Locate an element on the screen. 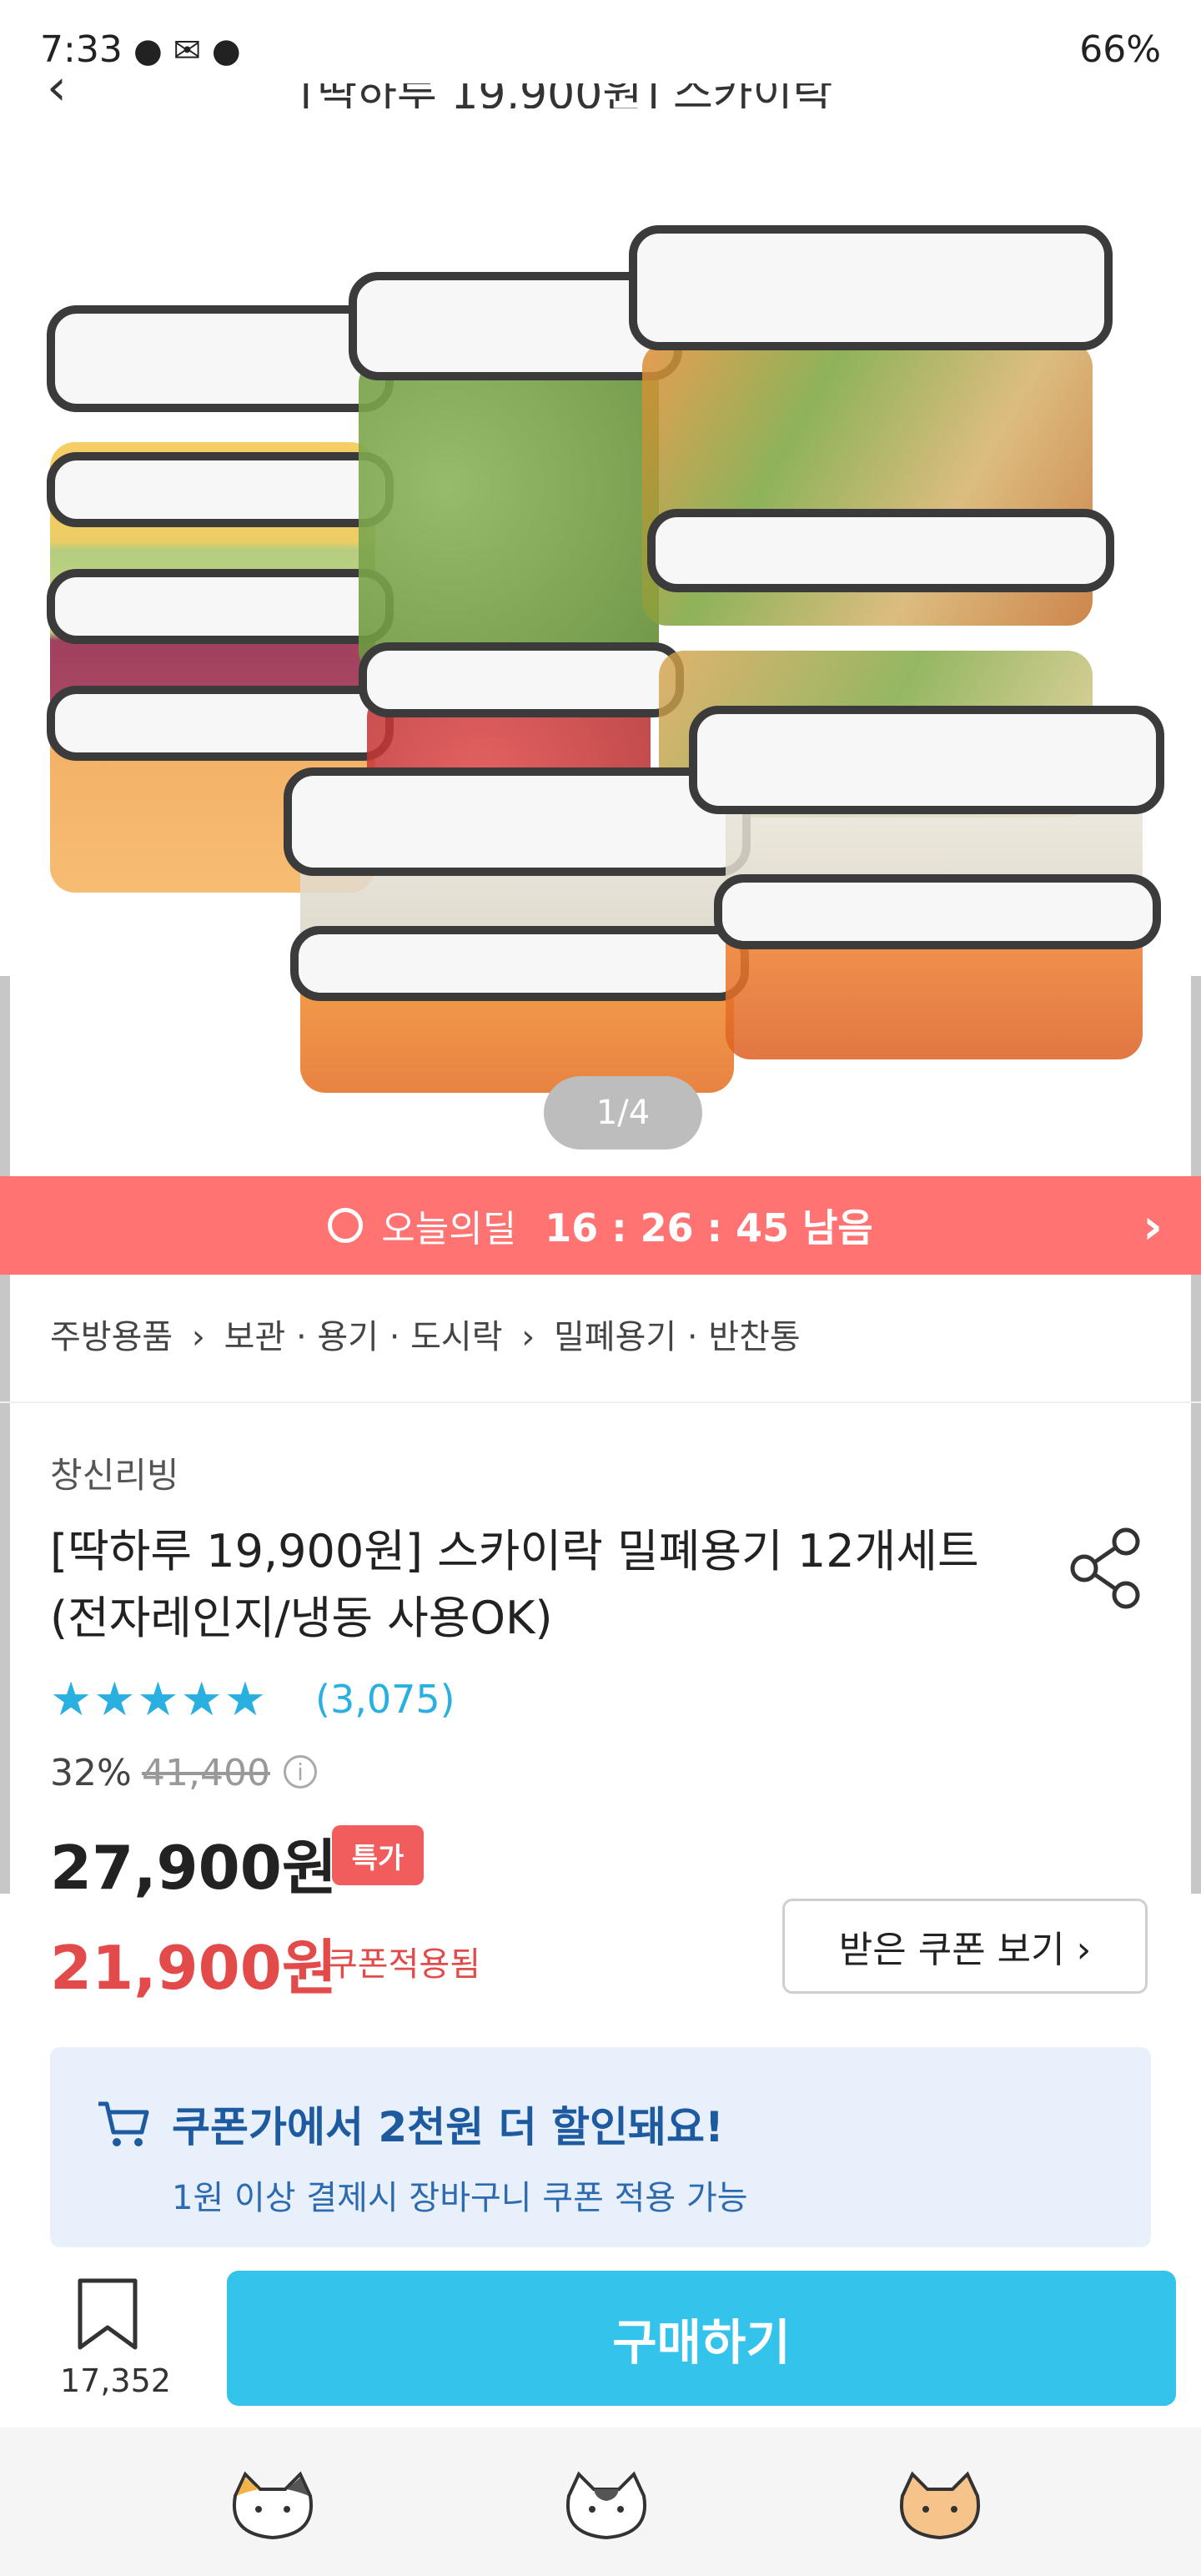 This screenshot has width=1201, height=2576. special-badge: 특가 is located at coordinates (378, 1855).